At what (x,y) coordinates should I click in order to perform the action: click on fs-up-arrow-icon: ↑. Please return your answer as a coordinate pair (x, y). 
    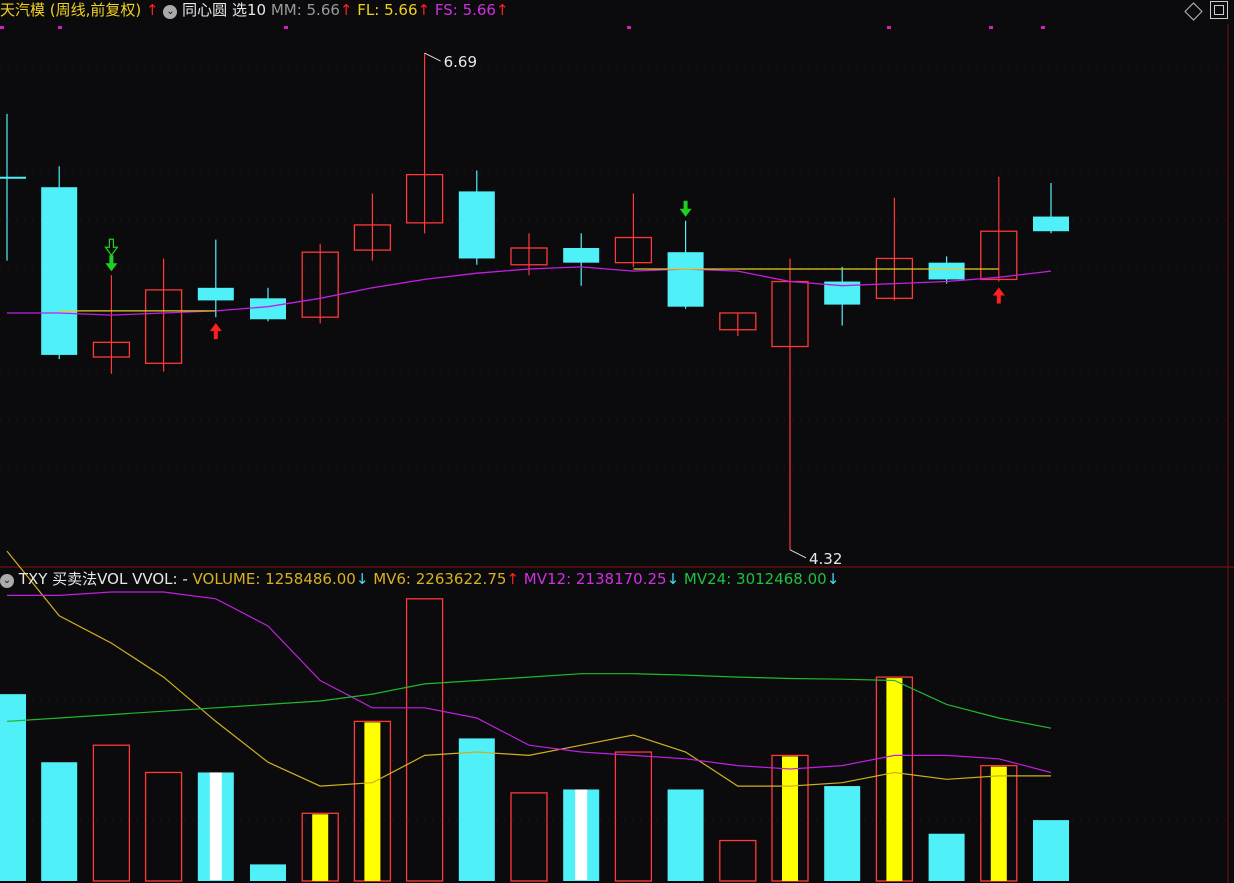
    Looking at the image, I should click on (502, 10).